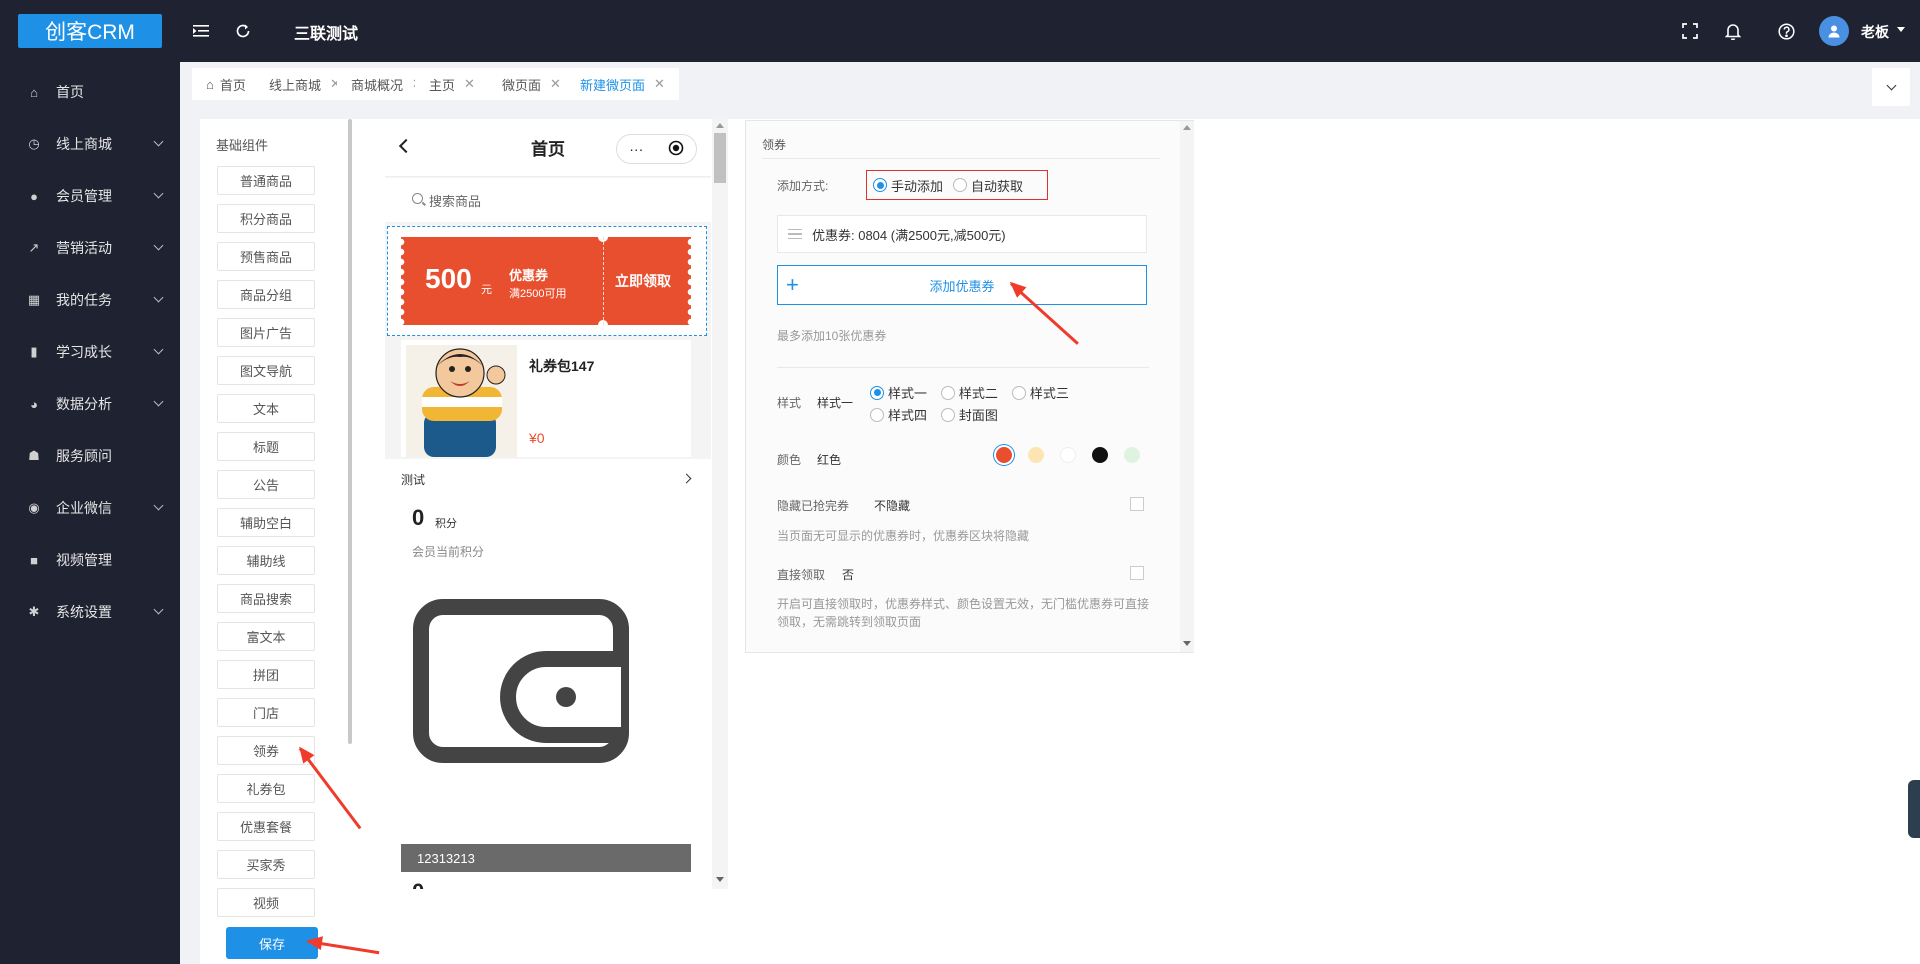 The image size is (1920, 964). I want to click on swatch-cream, so click(1036, 455).